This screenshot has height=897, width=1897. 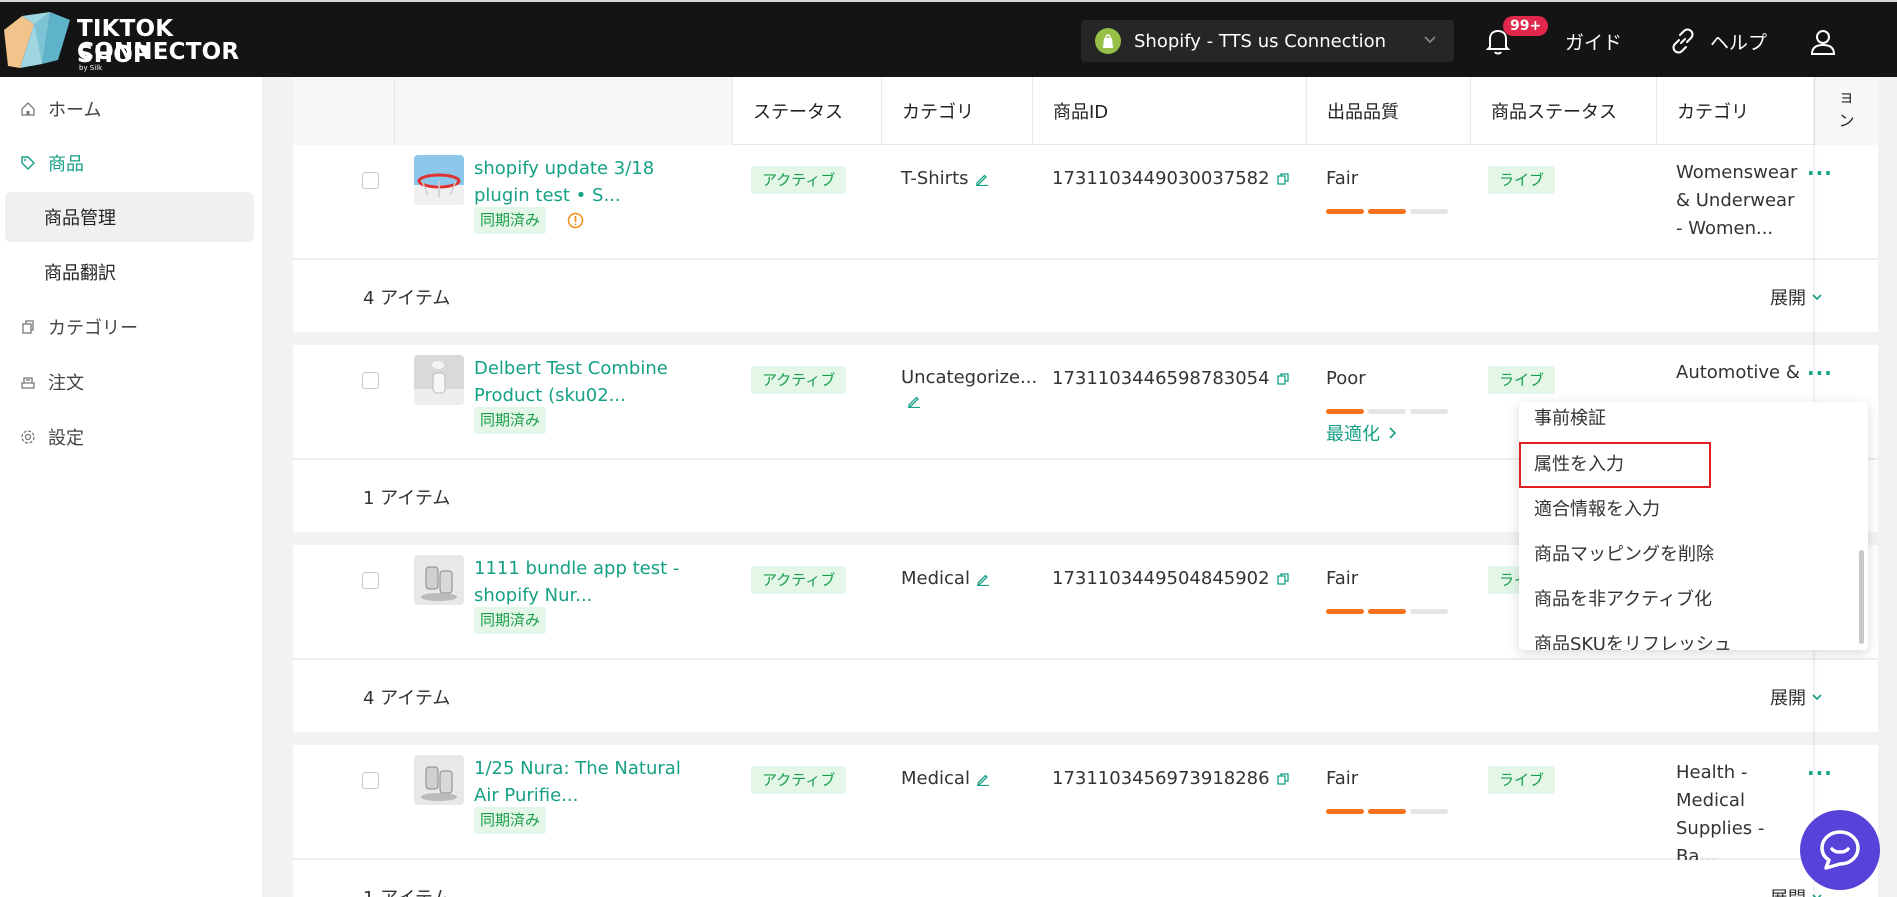 What do you see at coordinates (1846, 108) in the screenshot?
I see `operation-header-label: ョ ン` at bounding box center [1846, 108].